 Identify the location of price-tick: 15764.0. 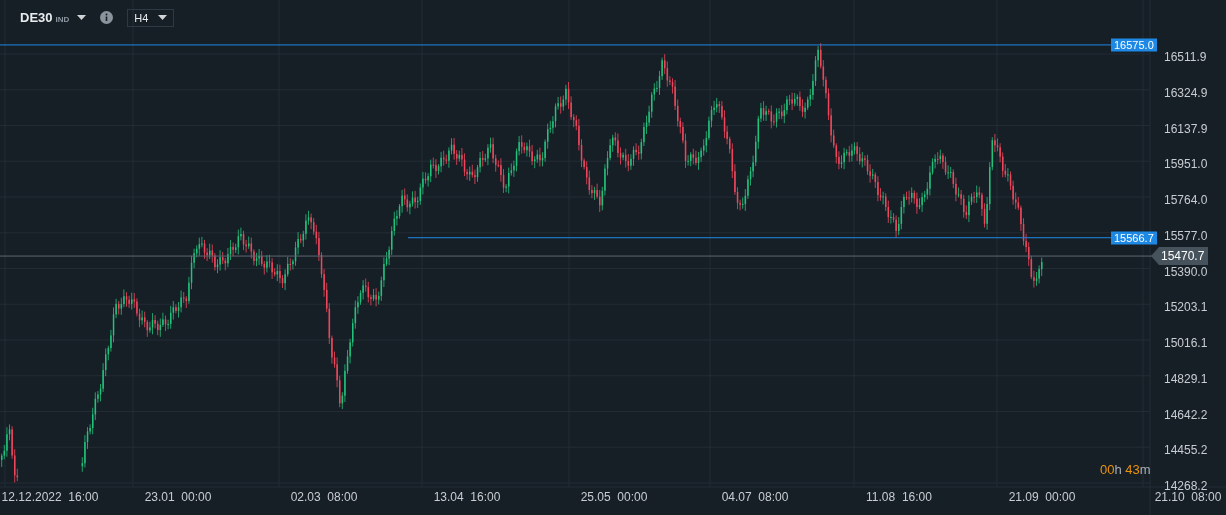
(1186, 200).